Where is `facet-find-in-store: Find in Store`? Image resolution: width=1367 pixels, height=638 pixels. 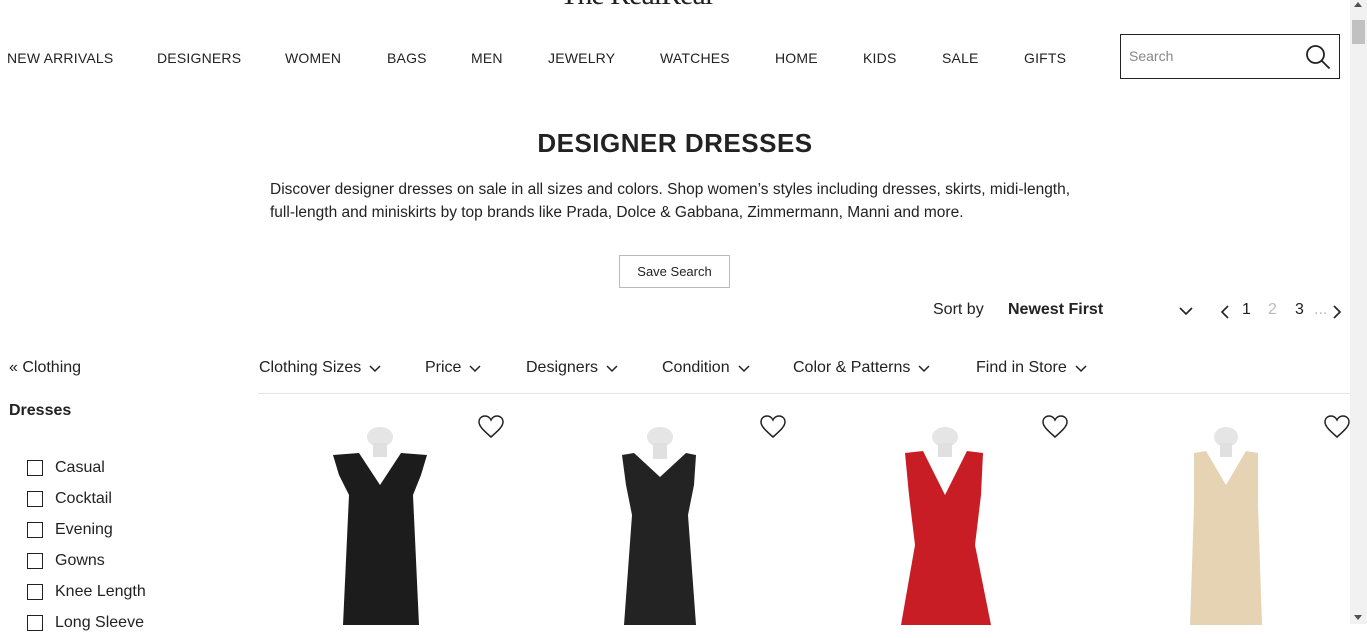
facet-find-in-store: Find in Store is located at coordinates (1031, 368).